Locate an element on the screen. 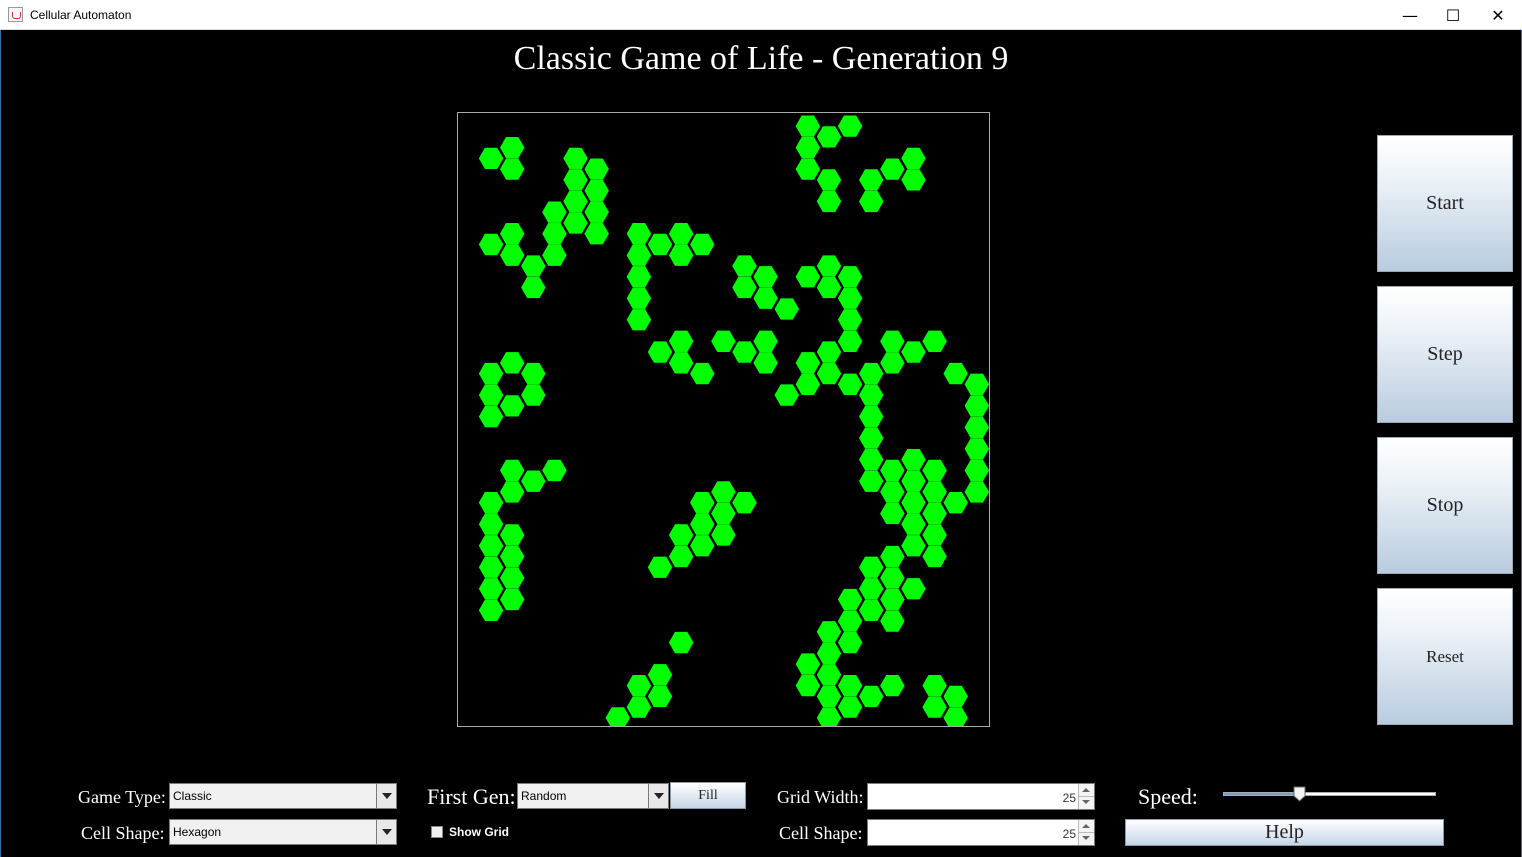 This screenshot has width=1522, height=857. grid-width-spinner: 25 is located at coordinates (981, 796).